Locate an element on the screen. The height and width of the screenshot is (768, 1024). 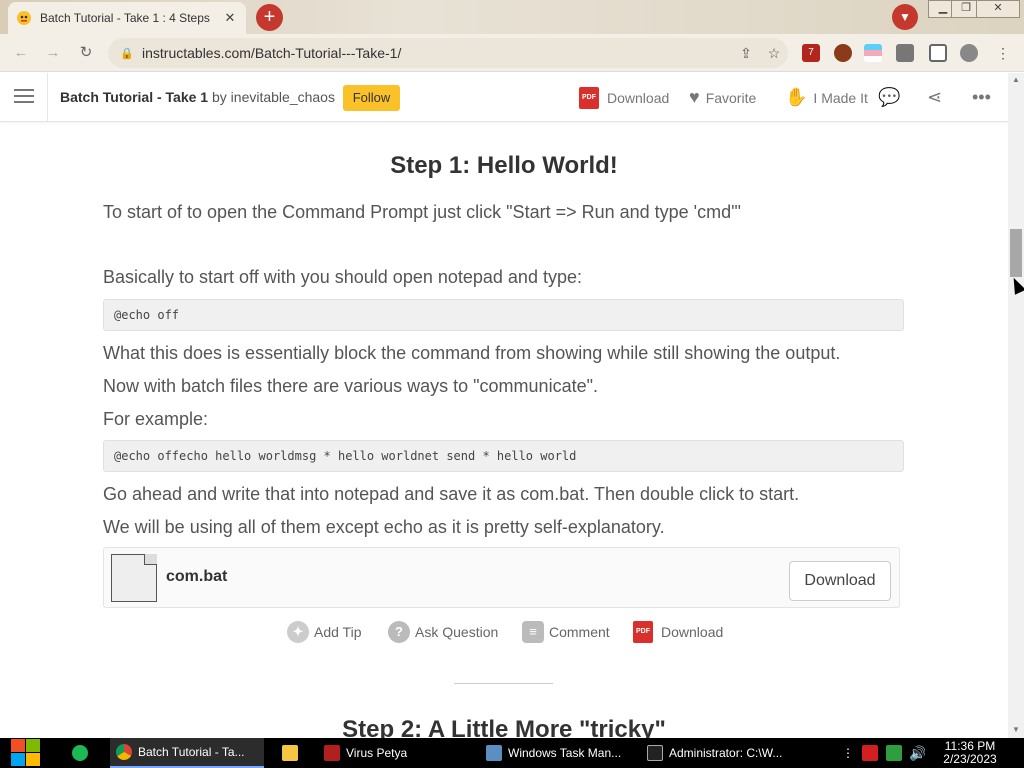
extension-icon is located at coordinates (843, 53).